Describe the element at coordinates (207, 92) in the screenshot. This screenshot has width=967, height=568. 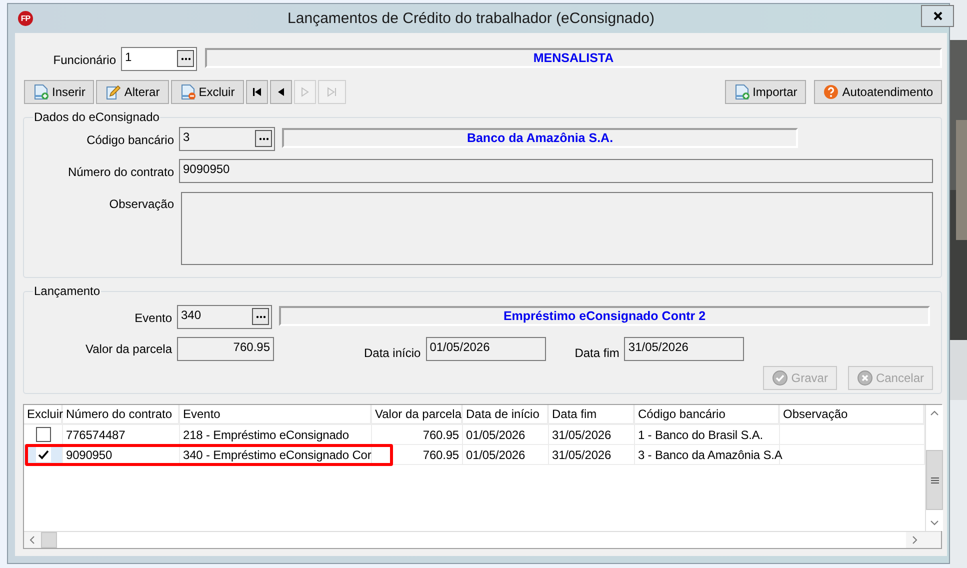
I see `delete-button: Excluir` at that location.